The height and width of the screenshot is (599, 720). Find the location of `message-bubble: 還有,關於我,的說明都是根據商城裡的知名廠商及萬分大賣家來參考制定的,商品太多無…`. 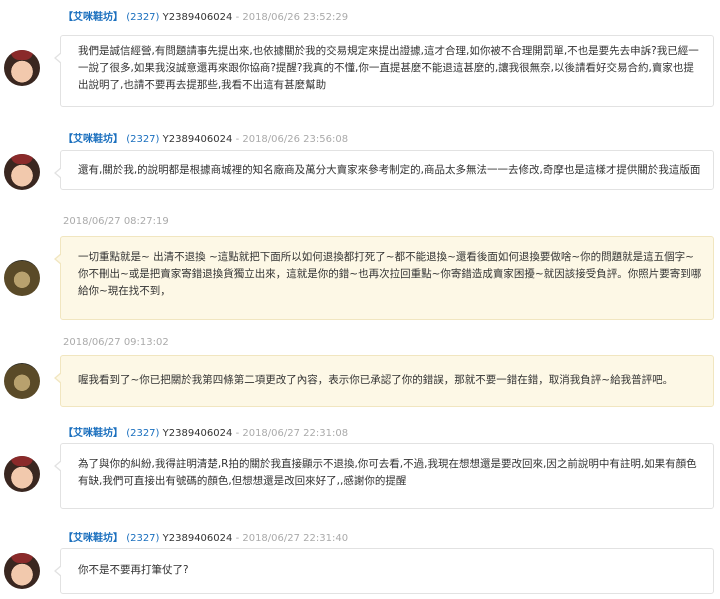

message-bubble: 還有,關於我,的說明都是根據商城裡的知名廠商及萬分大賣家來參考制定的,商品太多無… is located at coordinates (384, 170).